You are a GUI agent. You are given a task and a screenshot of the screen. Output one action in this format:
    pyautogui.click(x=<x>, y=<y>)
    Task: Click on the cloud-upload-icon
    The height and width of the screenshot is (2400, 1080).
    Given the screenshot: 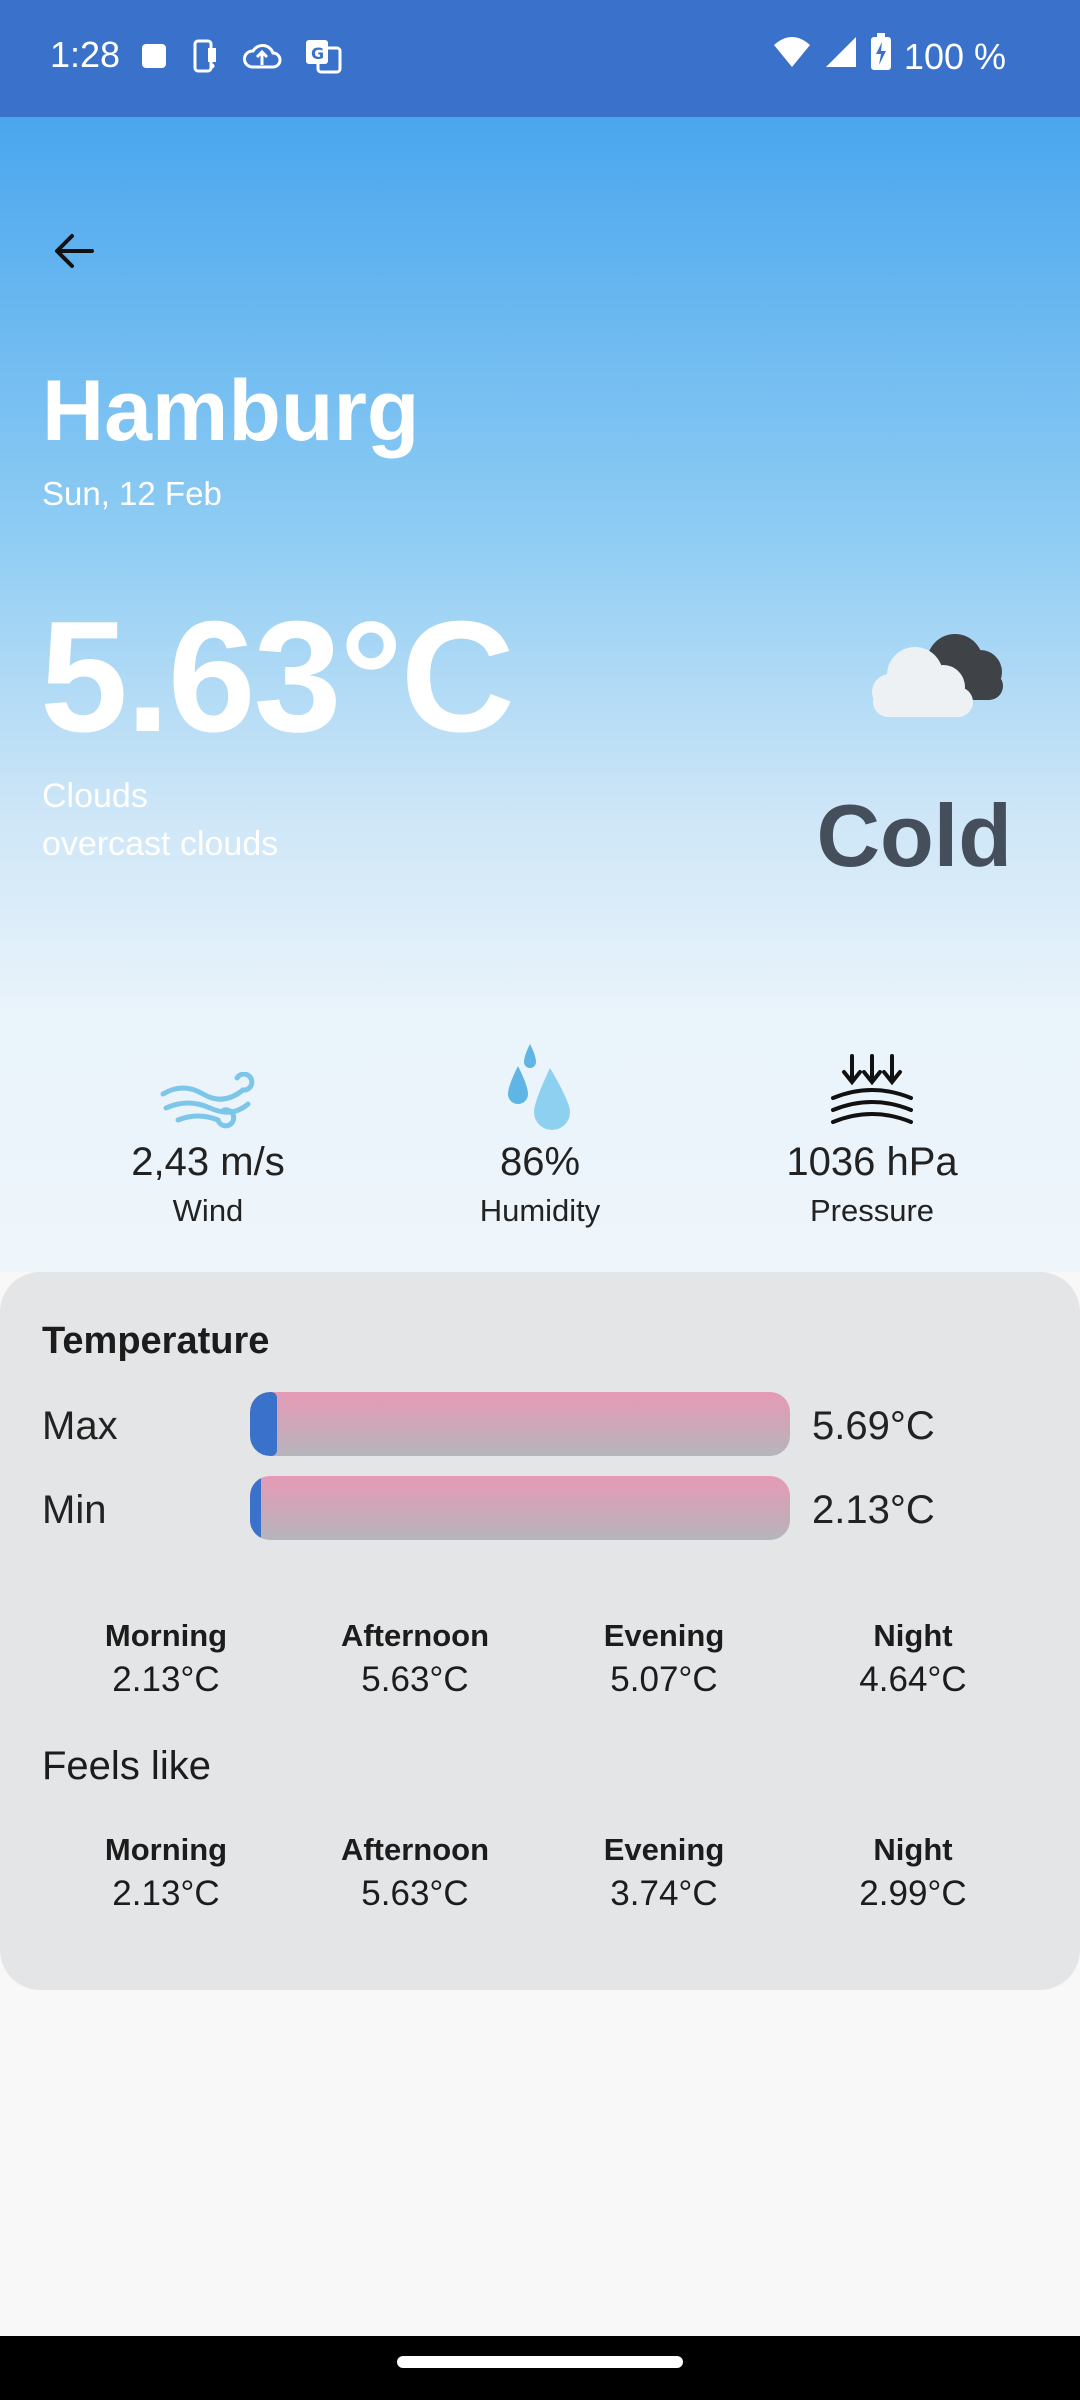 What is the action you would take?
    pyautogui.click(x=262, y=58)
    